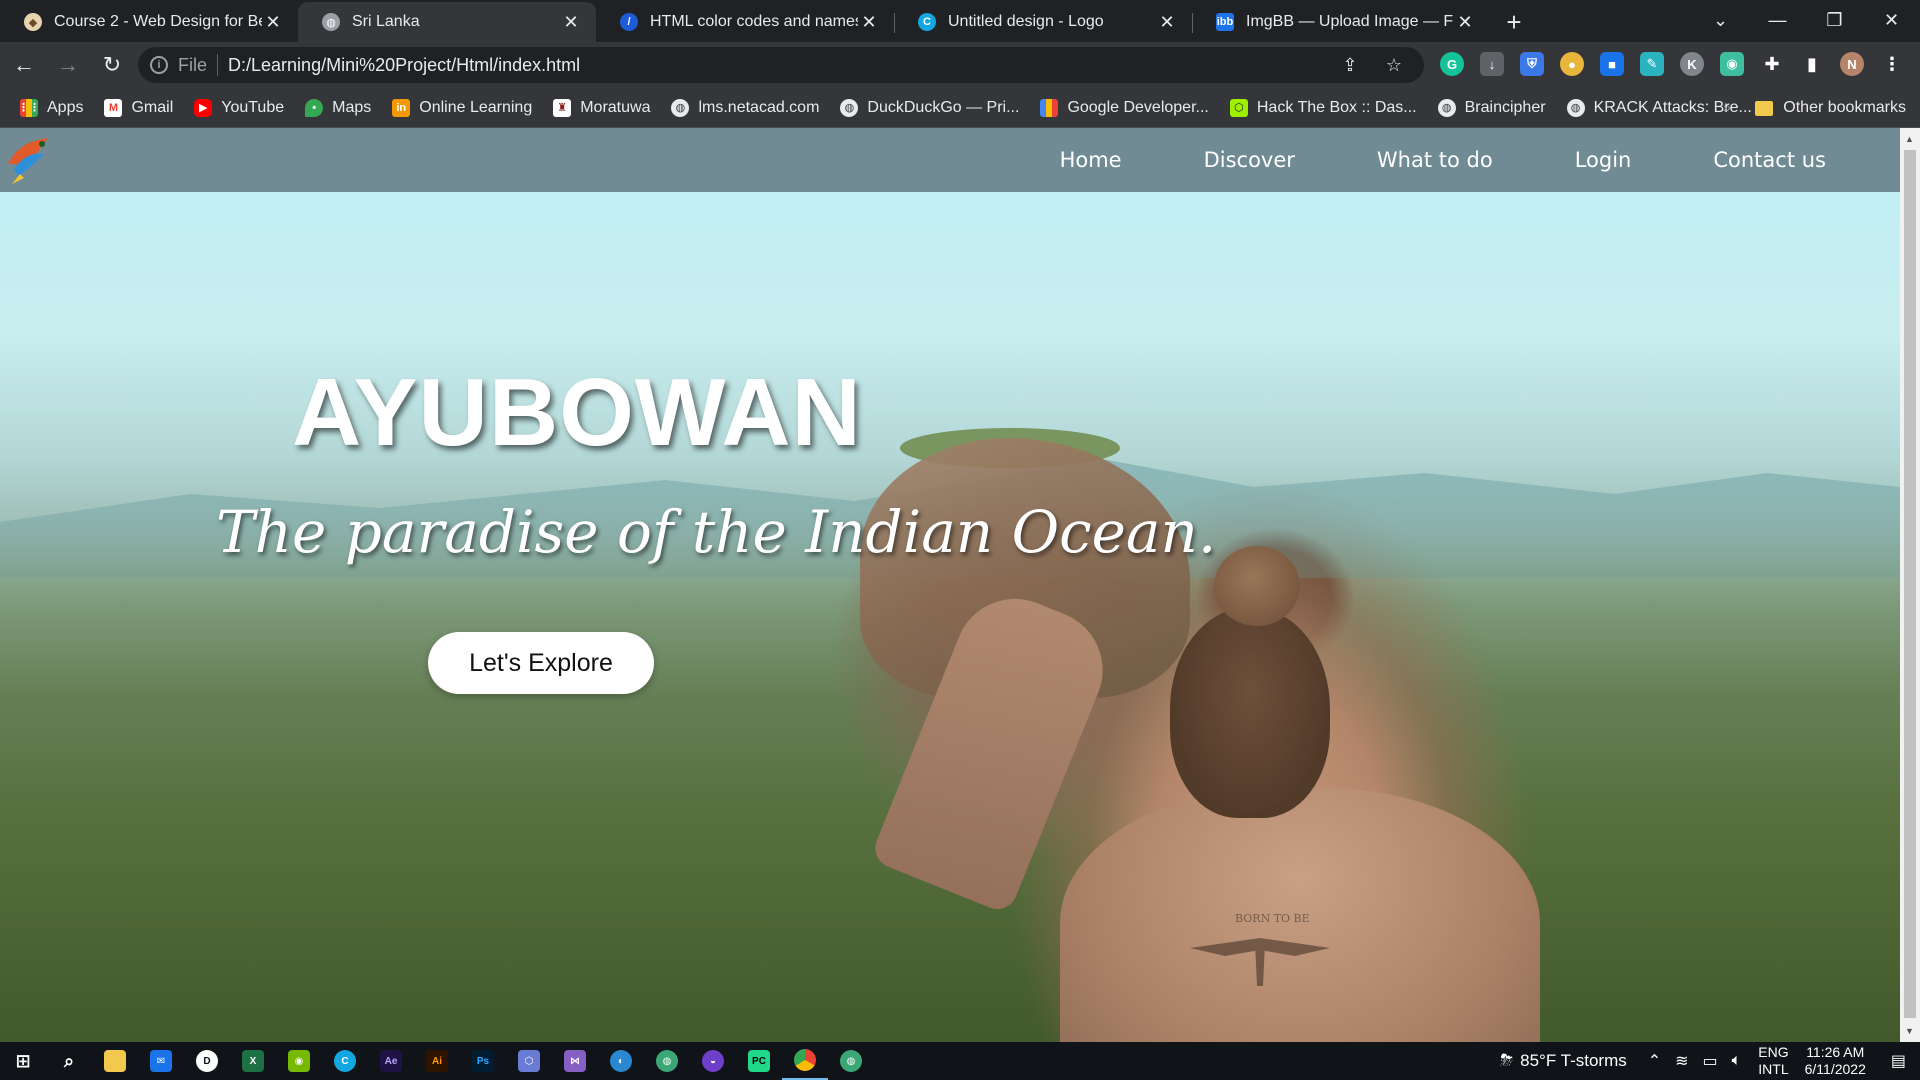 The image size is (1920, 1080). What do you see at coordinates (1652, 64) in the screenshot?
I see `feather-extension-icon: ✎` at bounding box center [1652, 64].